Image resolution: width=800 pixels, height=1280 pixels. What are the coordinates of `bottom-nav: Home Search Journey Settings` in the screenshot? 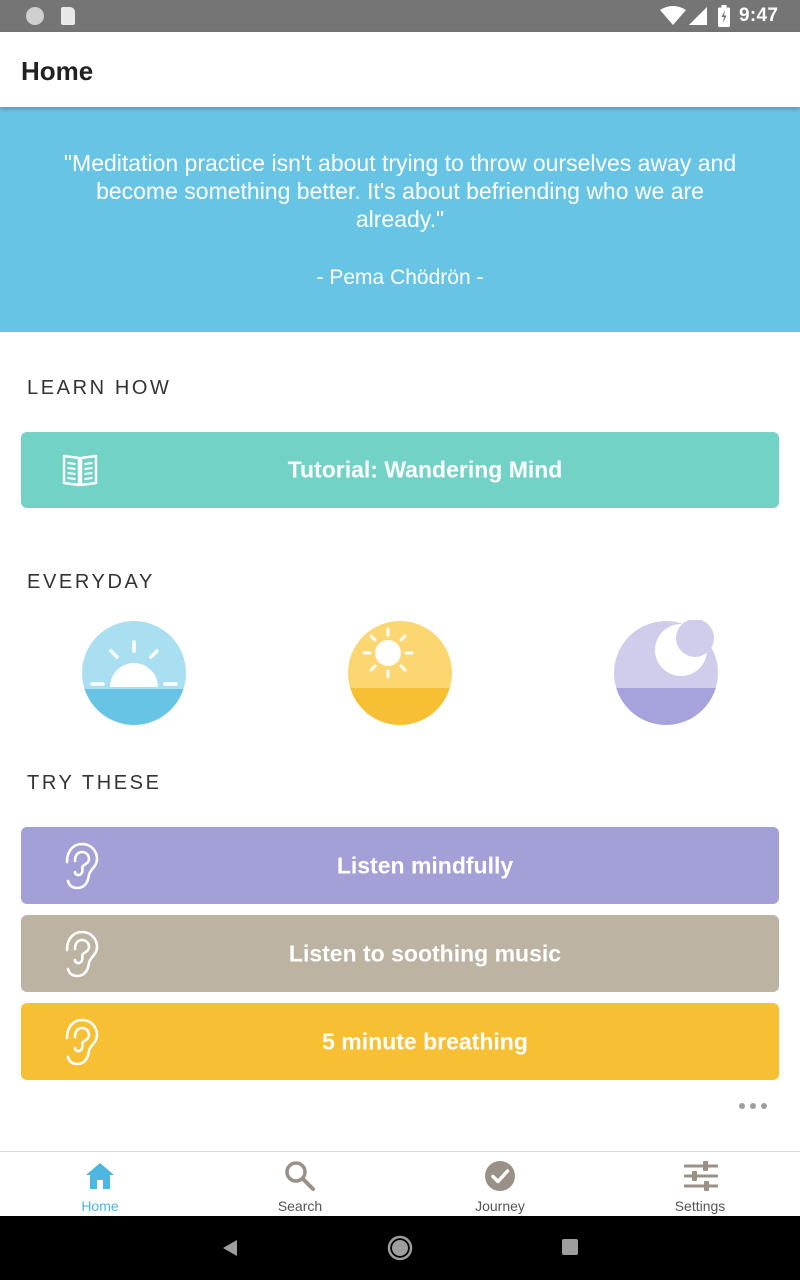 It's located at (400, 1184).